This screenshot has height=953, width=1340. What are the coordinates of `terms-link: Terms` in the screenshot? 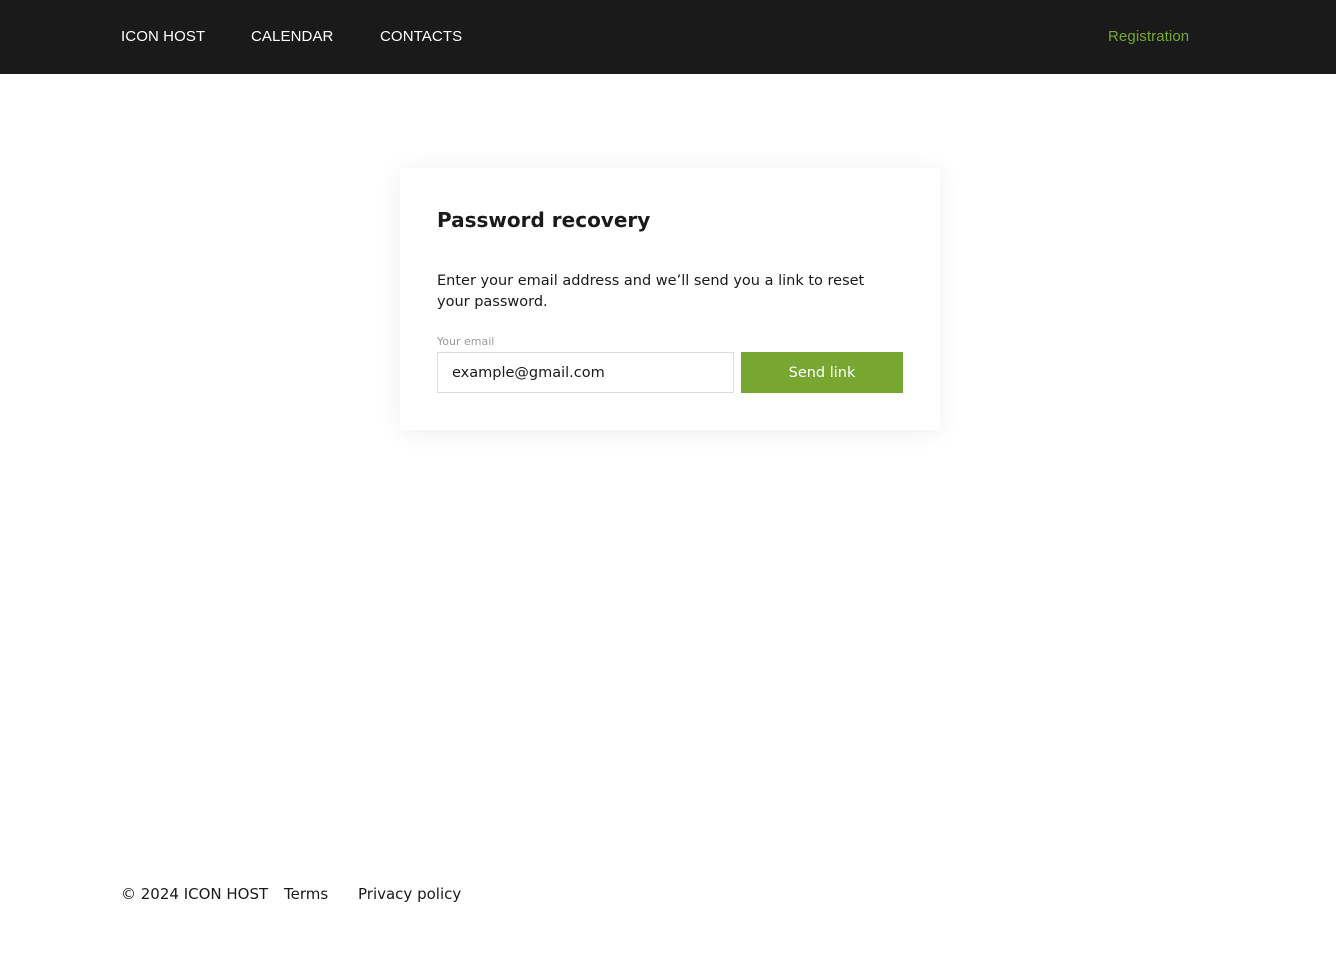 It's located at (306, 894).